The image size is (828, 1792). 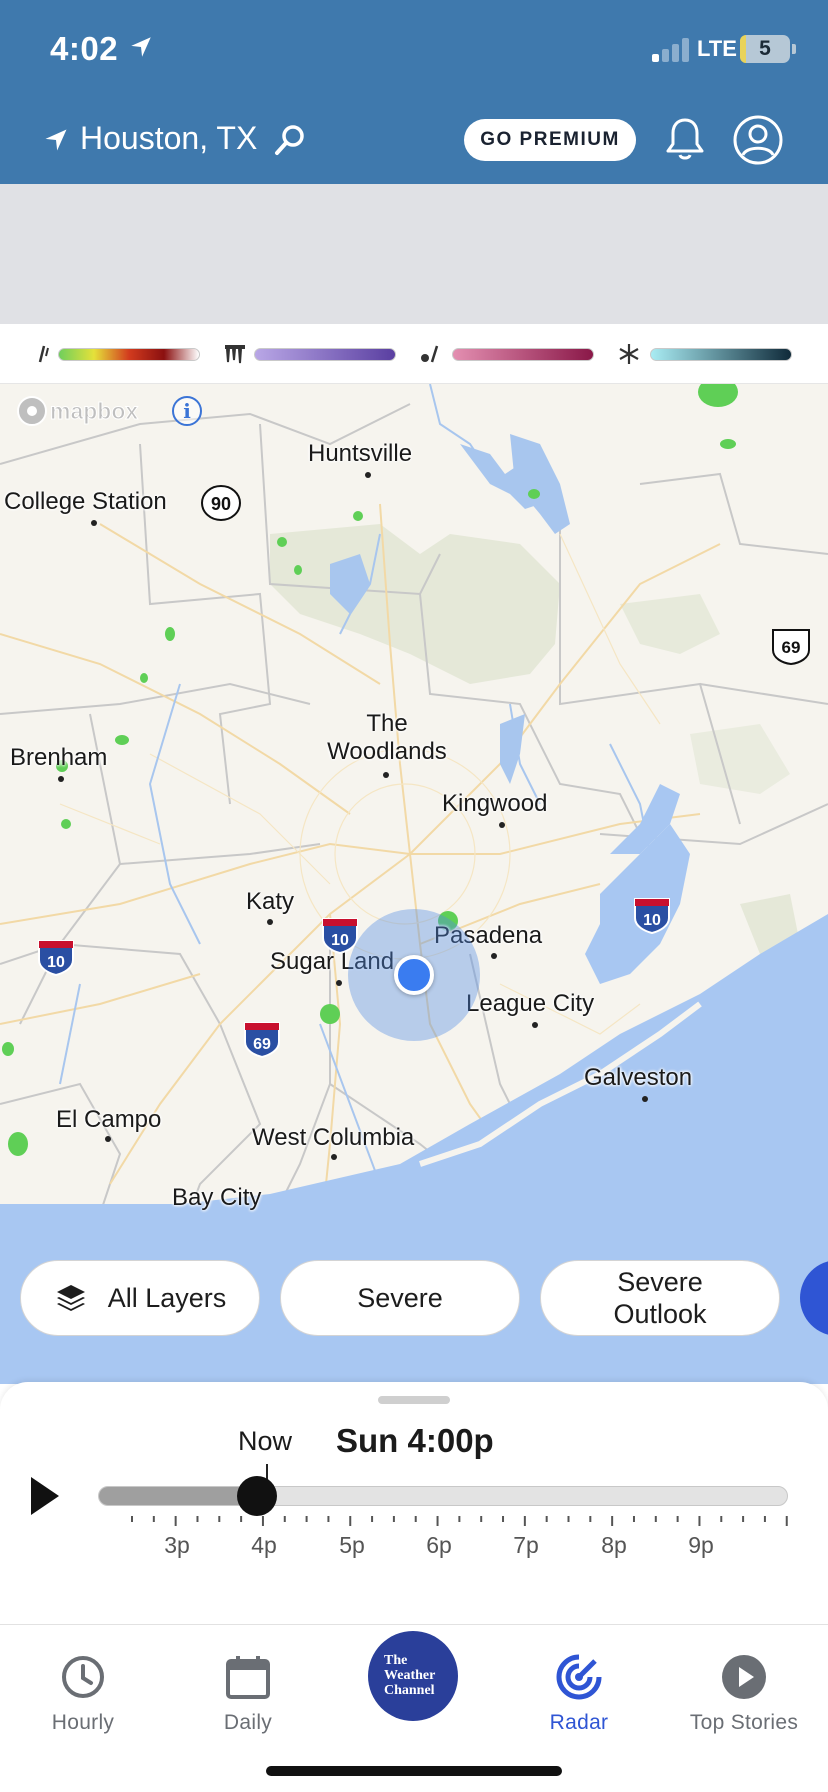 I want to click on status-time: 4:02, so click(x=84, y=48).